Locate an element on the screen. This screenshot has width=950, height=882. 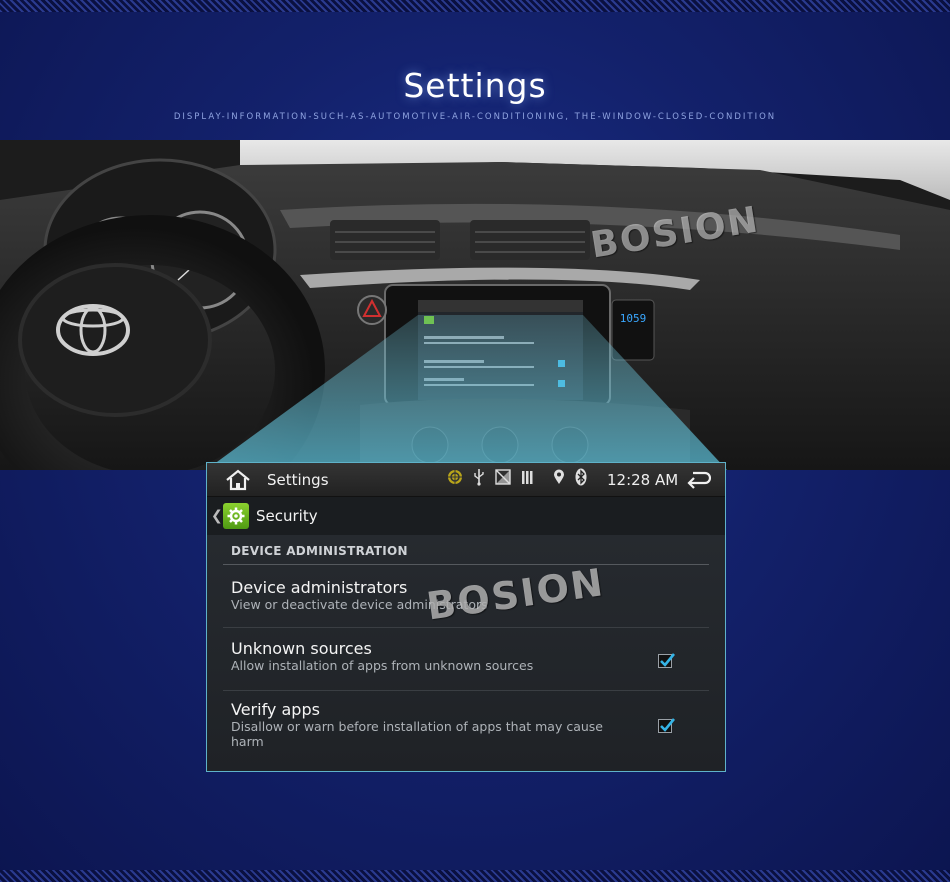
pref-title: Device administrators is located at coordinates (319, 587).